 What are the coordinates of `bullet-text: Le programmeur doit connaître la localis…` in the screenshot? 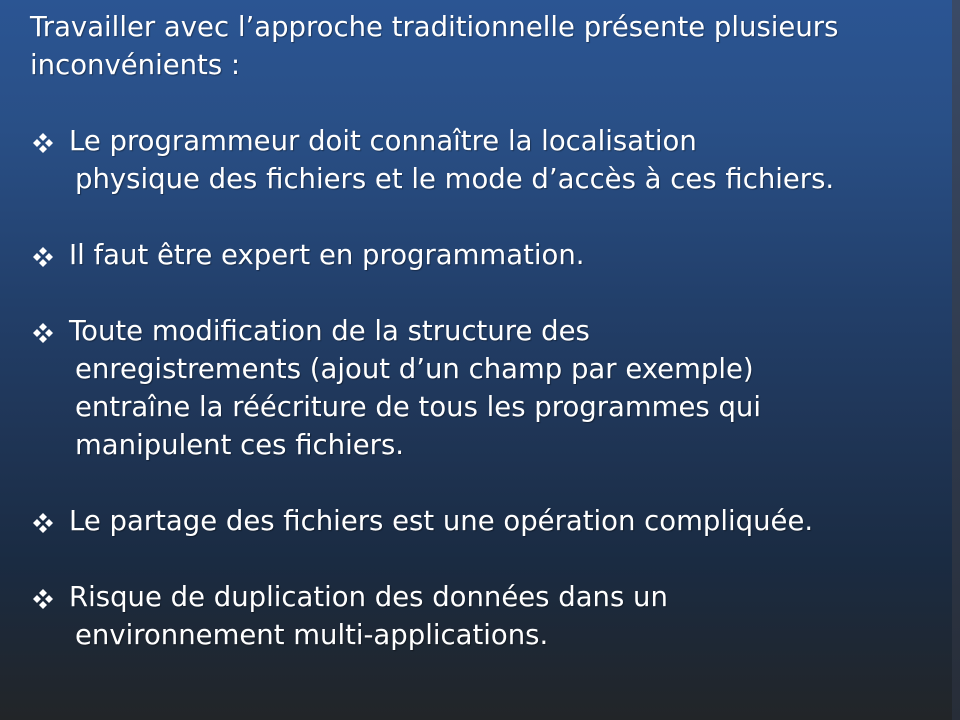 It's located at (383, 141).